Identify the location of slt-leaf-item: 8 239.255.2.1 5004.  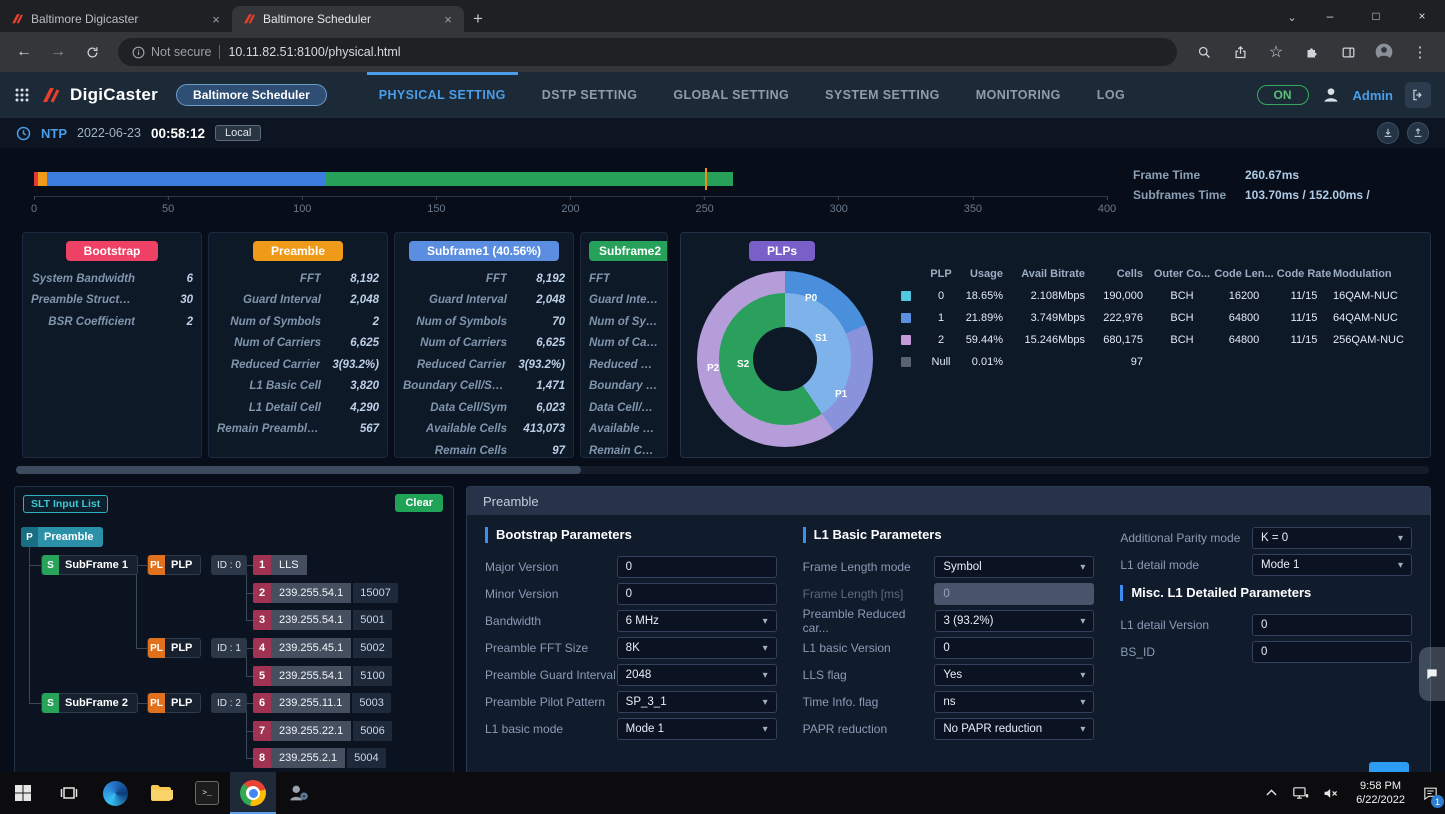
(319, 758).